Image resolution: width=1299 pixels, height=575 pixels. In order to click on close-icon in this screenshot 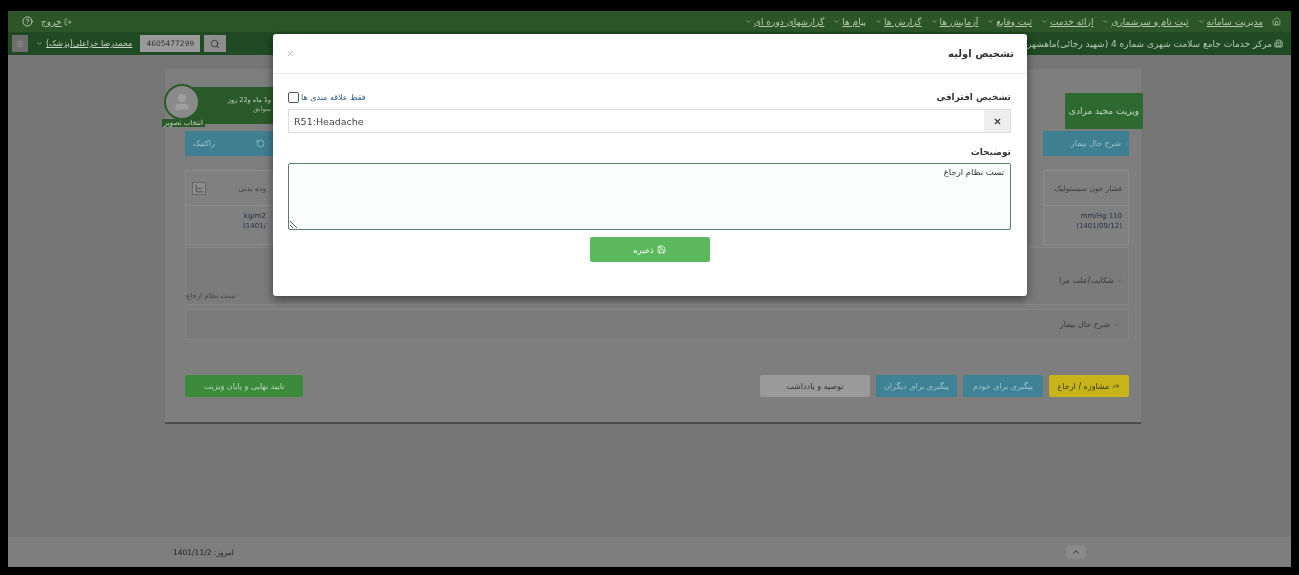, I will do `click(290, 53)`.